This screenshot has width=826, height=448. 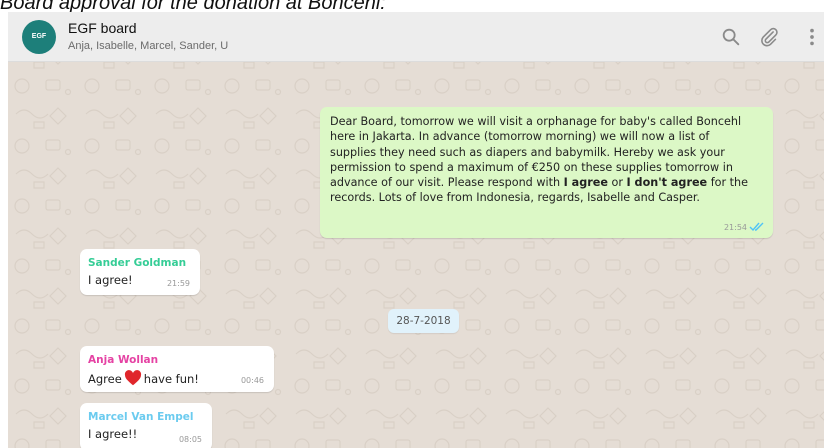 What do you see at coordinates (423, 321) in the screenshot?
I see `date-separator: 28-7-2018` at bounding box center [423, 321].